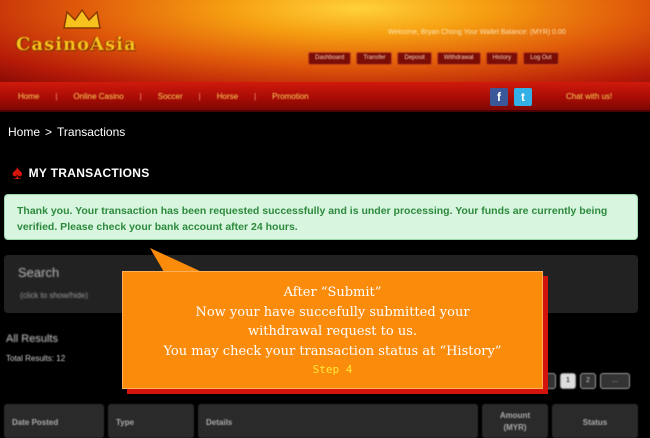  What do you see at coordinates (332, 292) in the screenshot?
I see `callout-line: After “Submit”` at bounding box center [332, 292].